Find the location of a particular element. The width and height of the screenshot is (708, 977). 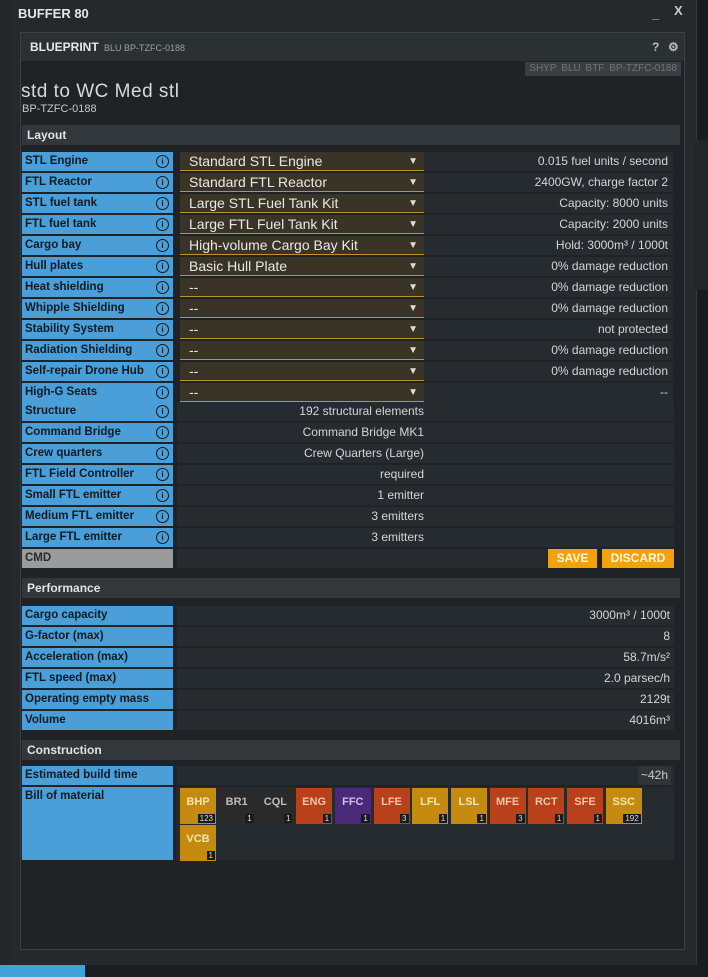

material-tile-vcb: VCB 1 is located at coordinates (198, 843).